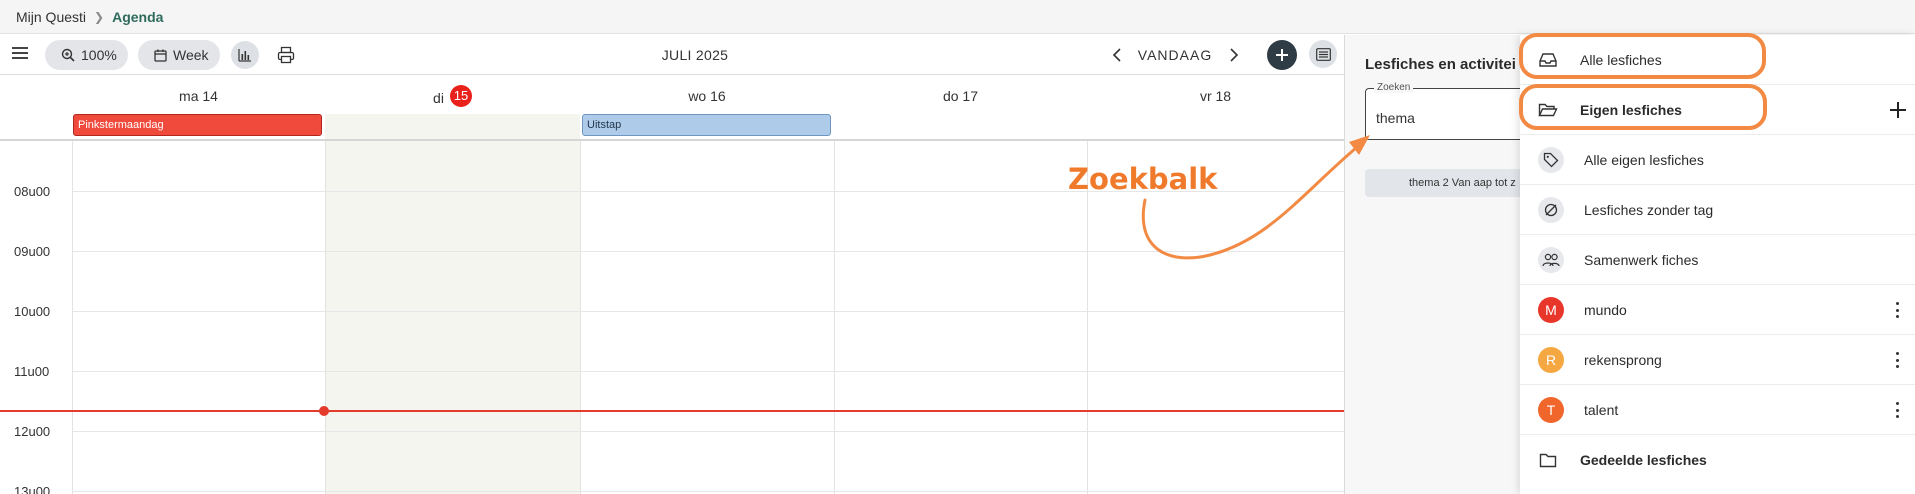 The width and height of the screenshot is (1915, 494). Describe the element at coordinates (32, 489) in the screenshot. I see `hour-label: 13u00` at that location.